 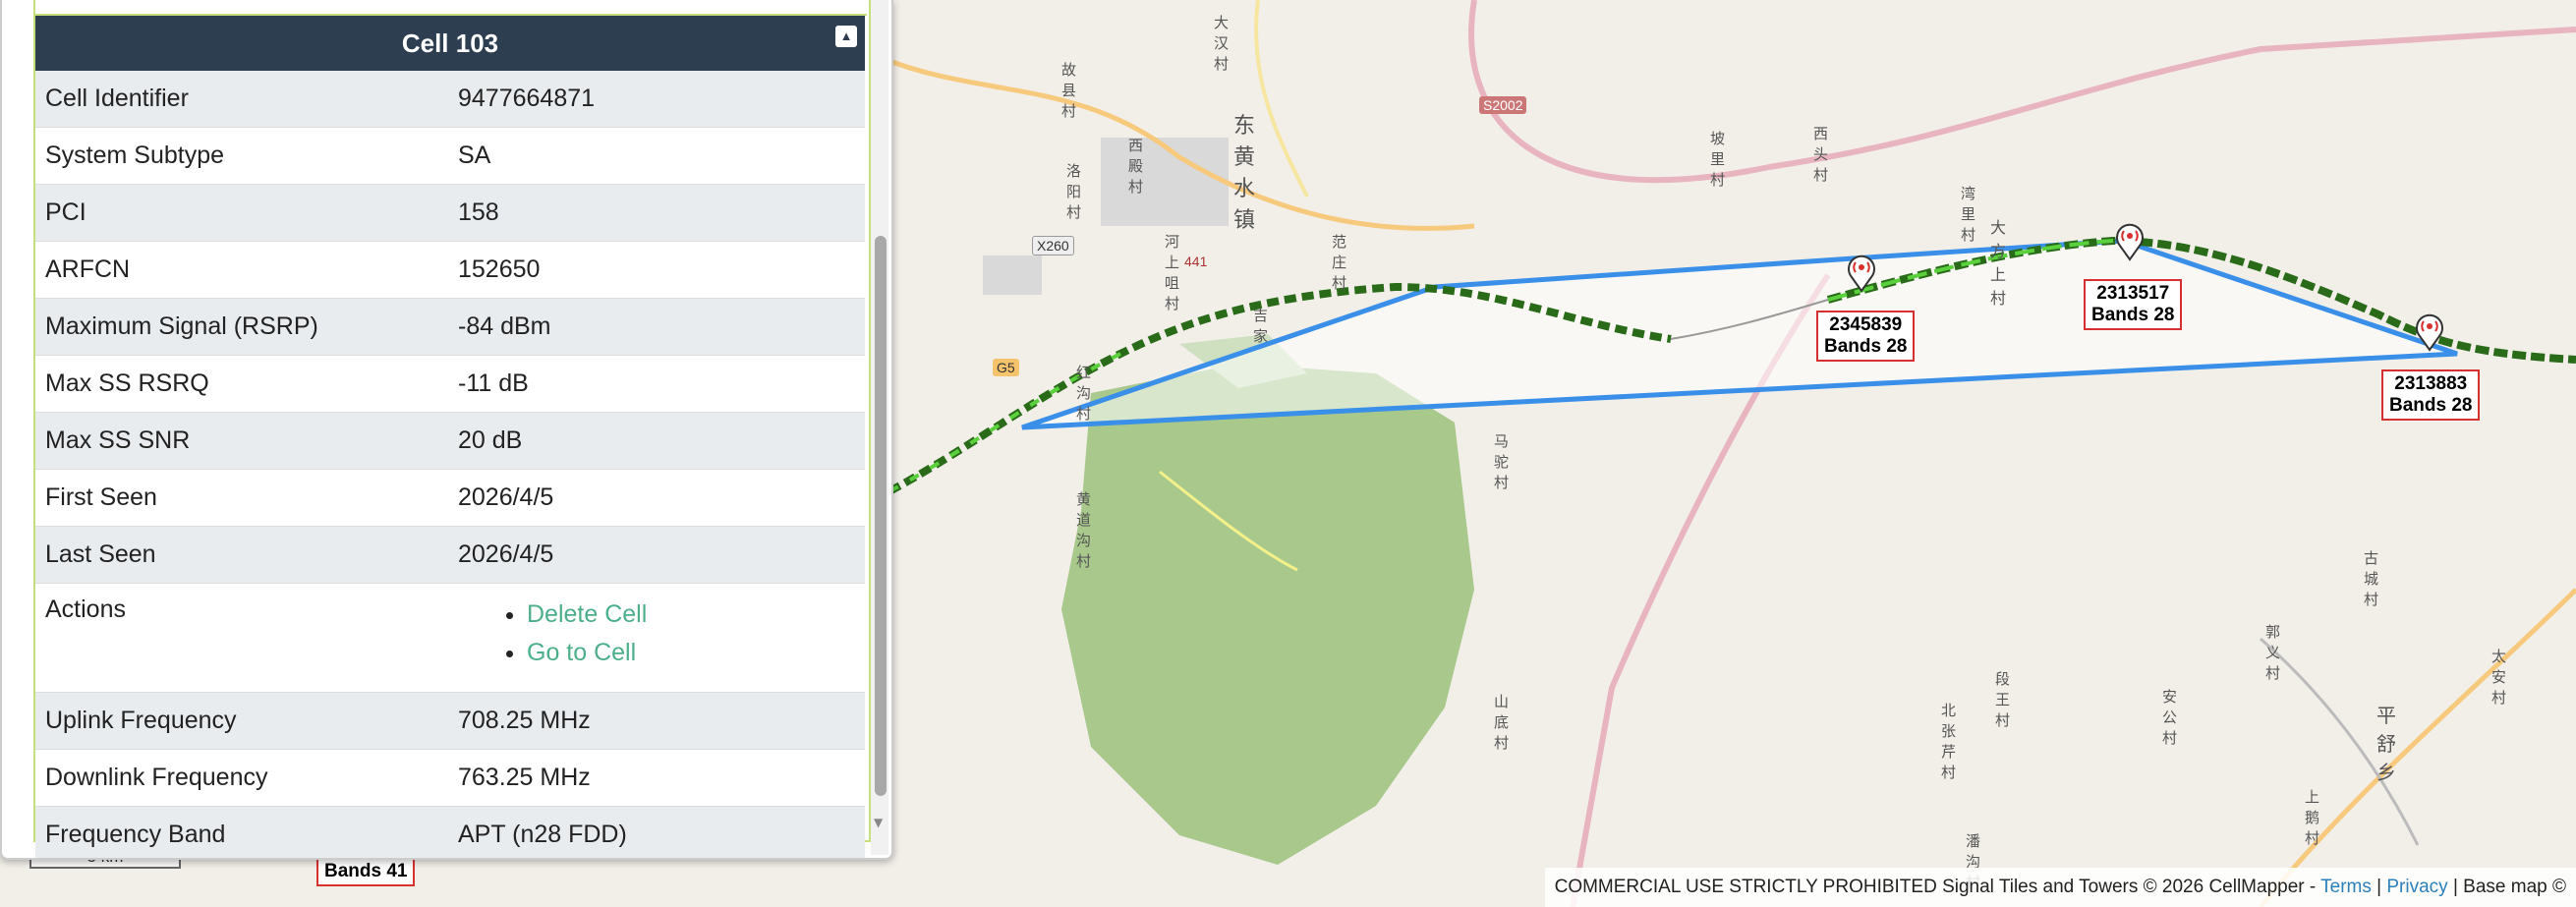 What do you see at coordinates (366, 871) in the screenshot?
I see `tower-bands: Bands 41` at bounding box center [366, 871].